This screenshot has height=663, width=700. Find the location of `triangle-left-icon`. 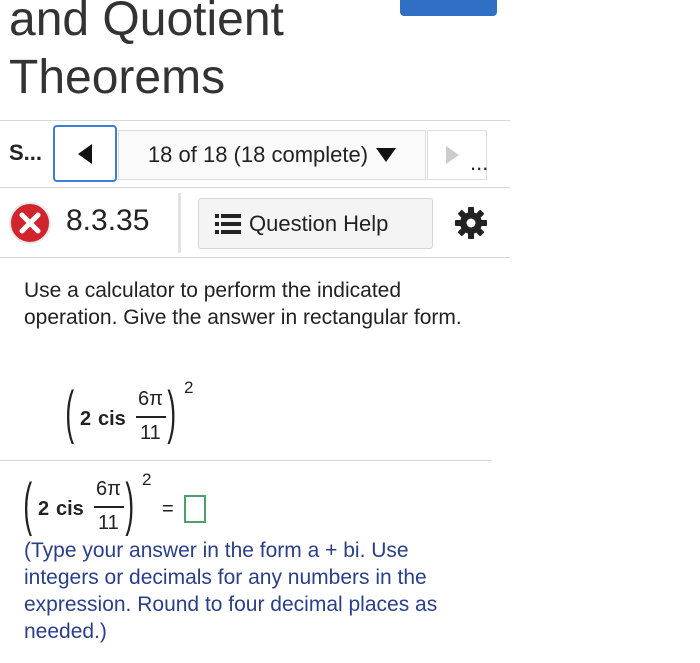

triangle-left-icon is located at coordinates (85, 153).